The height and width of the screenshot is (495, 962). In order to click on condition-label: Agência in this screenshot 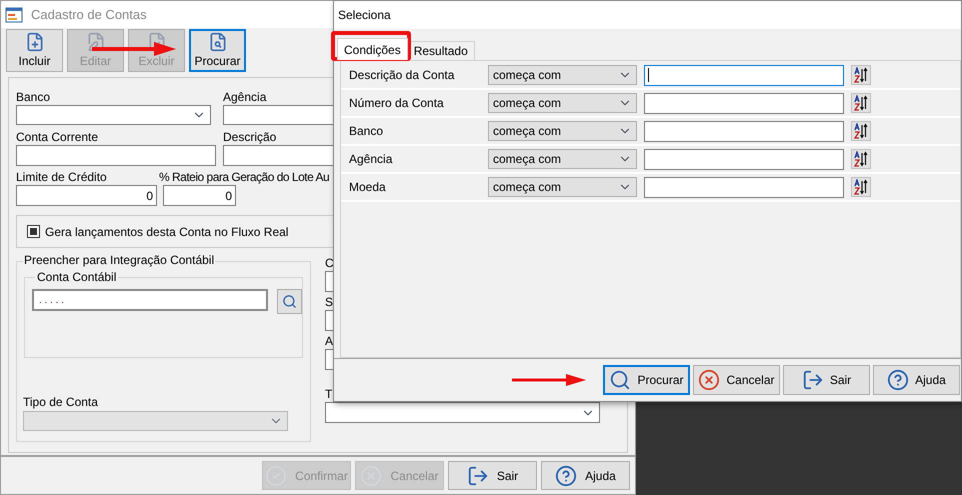, I will do `click(371, 159)`.